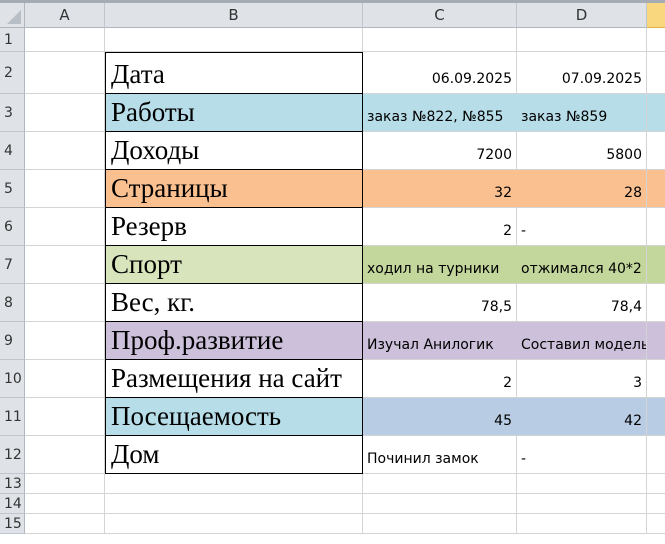 The height and width of the screenshot is (544, 665). I want to click on cell-e12, so click(656, 455).